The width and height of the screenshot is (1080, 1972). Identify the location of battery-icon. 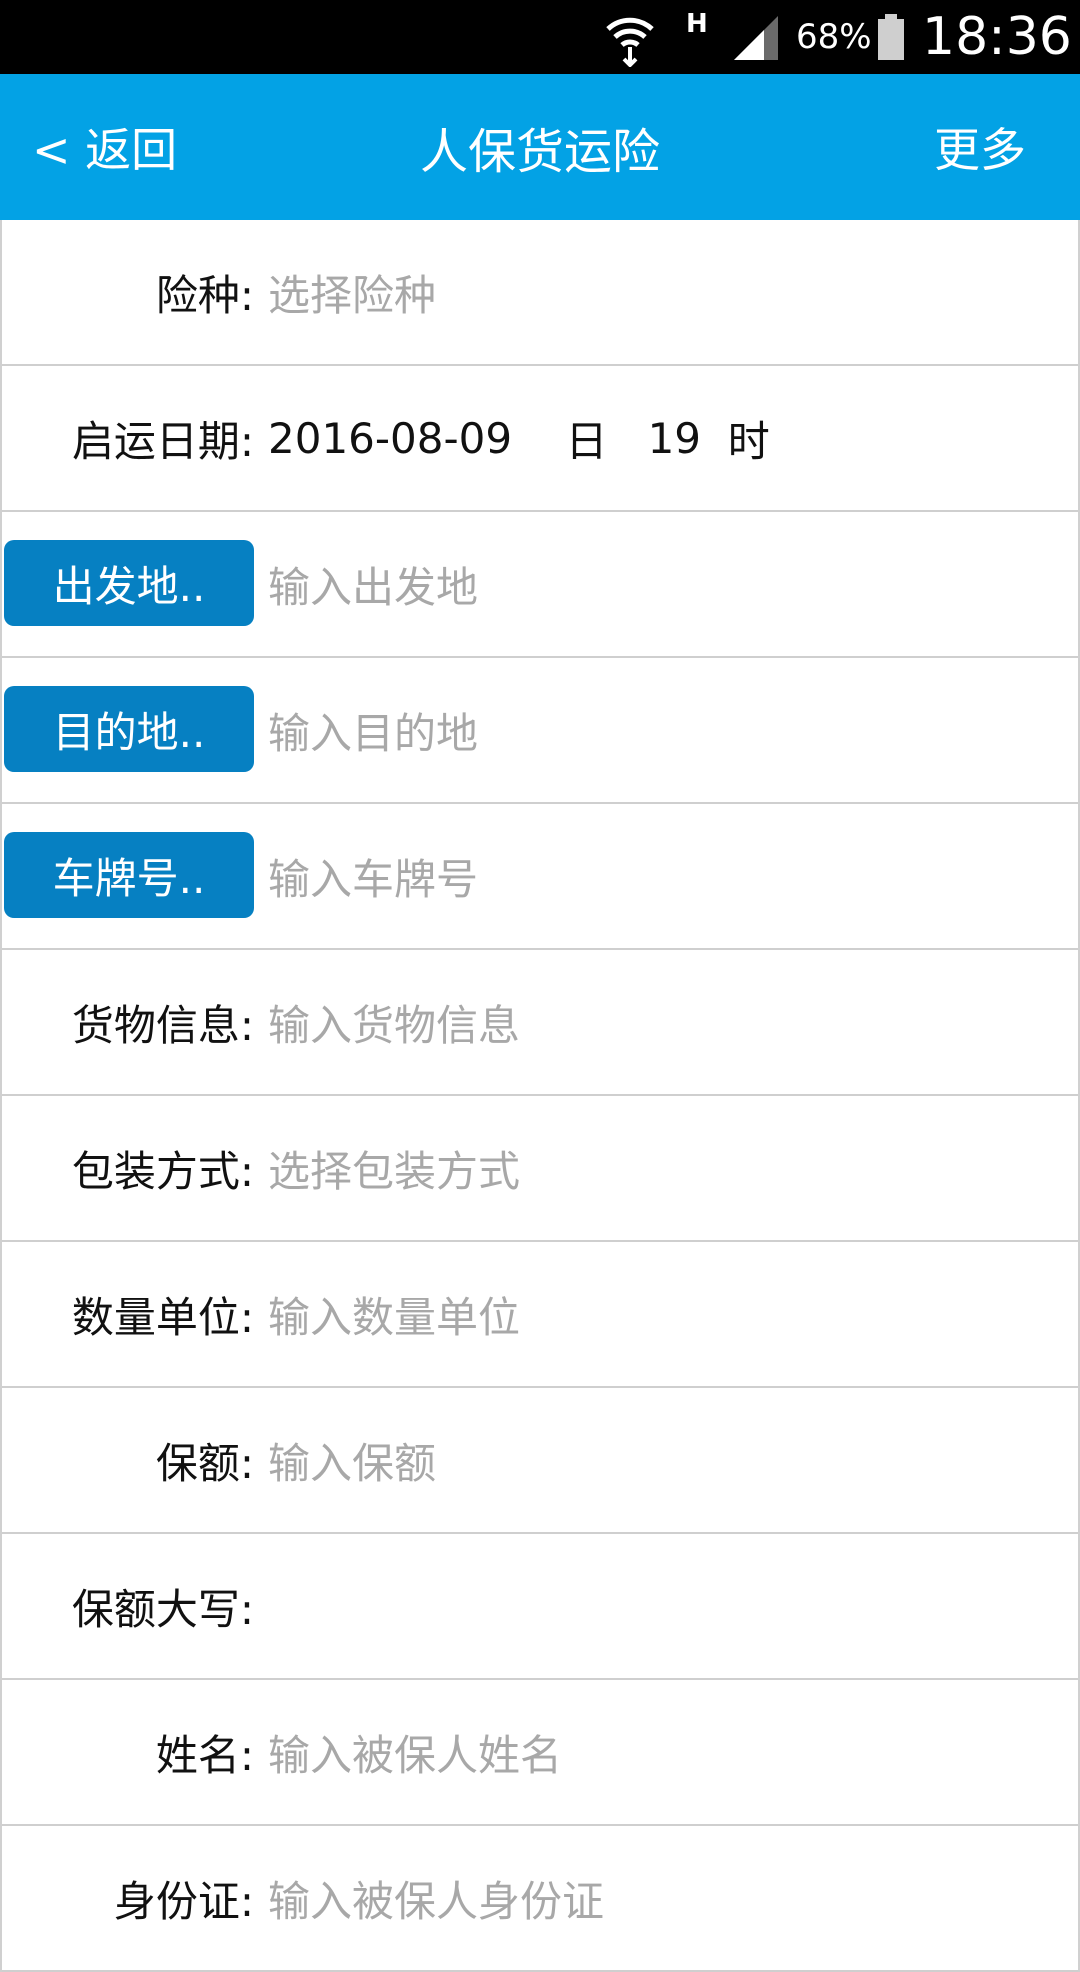
(891, 37).